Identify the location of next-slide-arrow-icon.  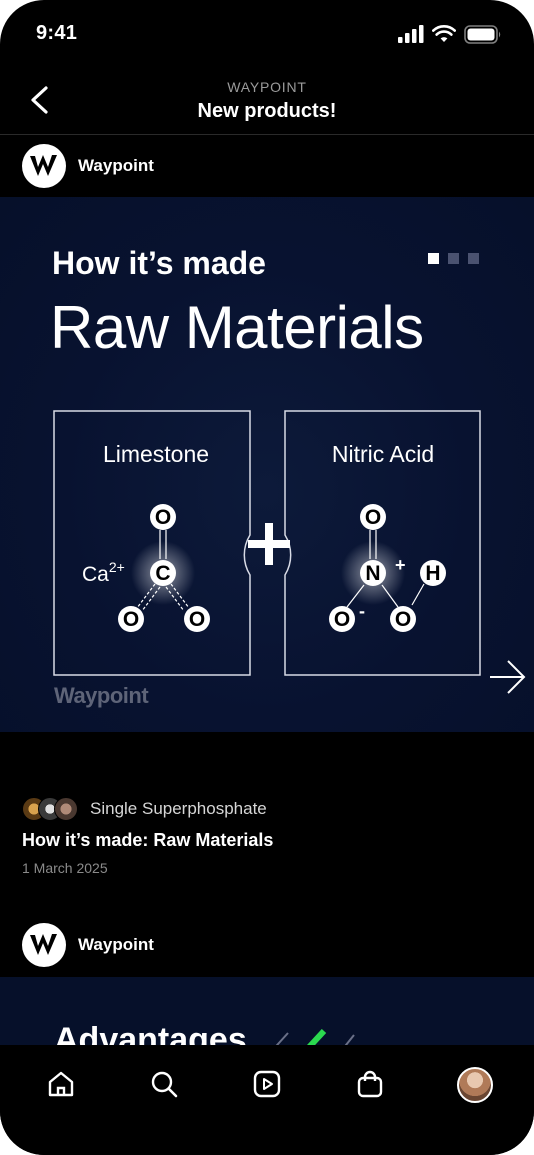
(508, 677).